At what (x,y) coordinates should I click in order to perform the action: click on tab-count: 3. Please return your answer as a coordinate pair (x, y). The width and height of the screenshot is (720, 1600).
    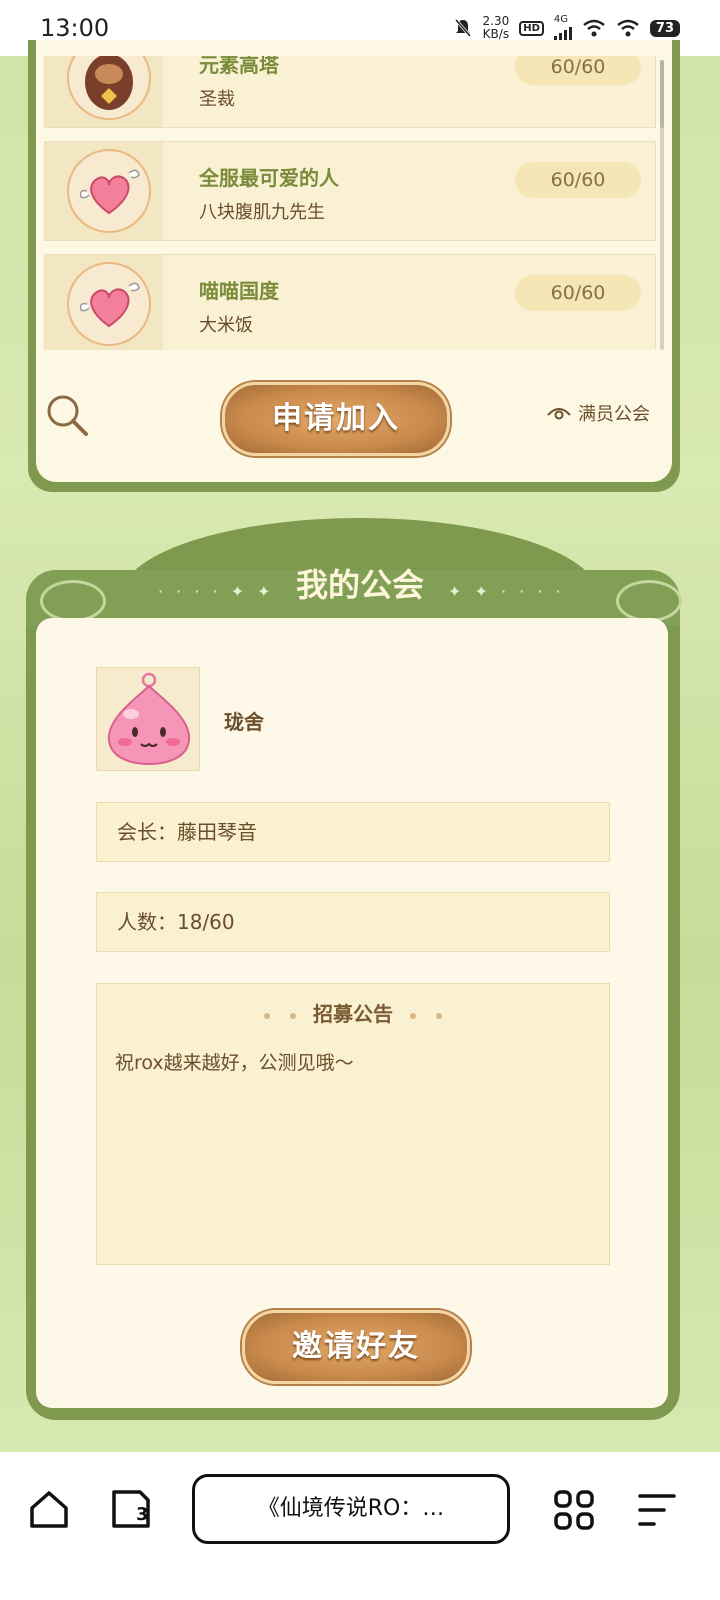
    Looking at the image, I should click on (142, 1514).